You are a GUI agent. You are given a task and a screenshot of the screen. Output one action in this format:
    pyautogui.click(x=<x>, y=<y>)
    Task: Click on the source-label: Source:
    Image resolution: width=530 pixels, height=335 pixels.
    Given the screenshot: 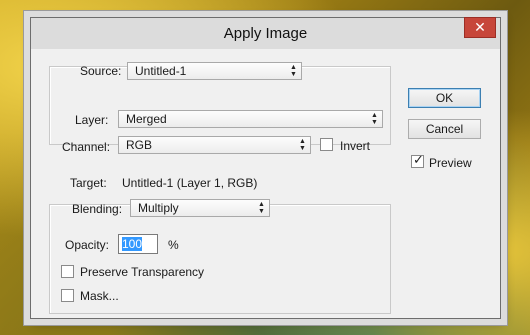 What is the action you would take?
    pyautogui.click(x=101, y=71)
    